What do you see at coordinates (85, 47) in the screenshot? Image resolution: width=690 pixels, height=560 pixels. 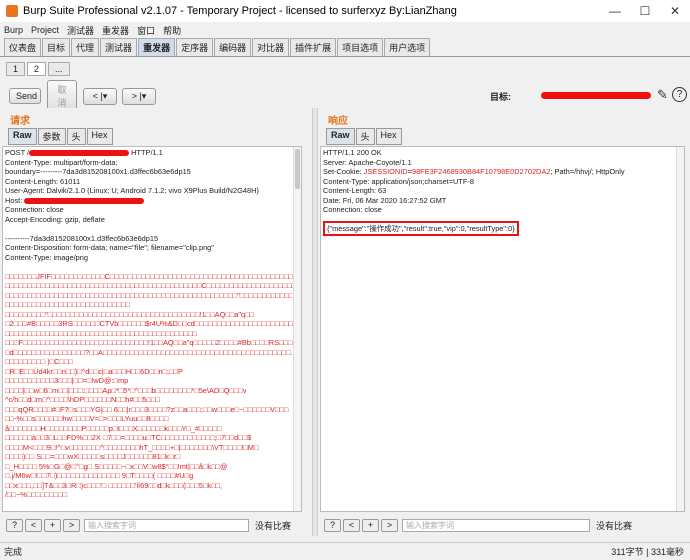 I see `tab-proxy: 代理` at bounding box center [85, 47].